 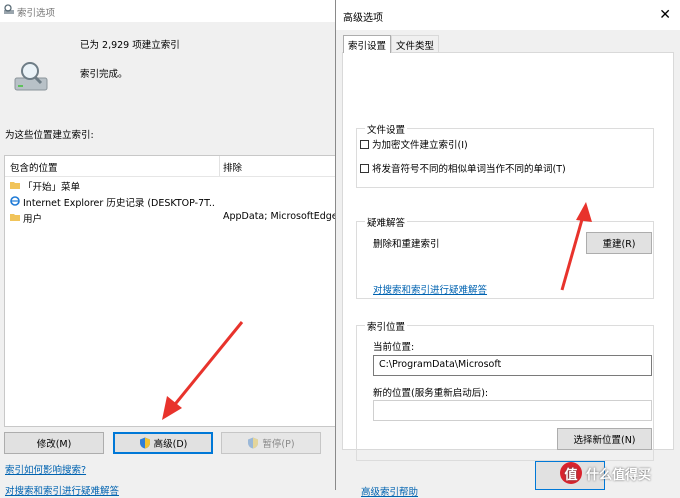 I want to click on tab-index-settings: 索引设置, so click(x=367, y=44).